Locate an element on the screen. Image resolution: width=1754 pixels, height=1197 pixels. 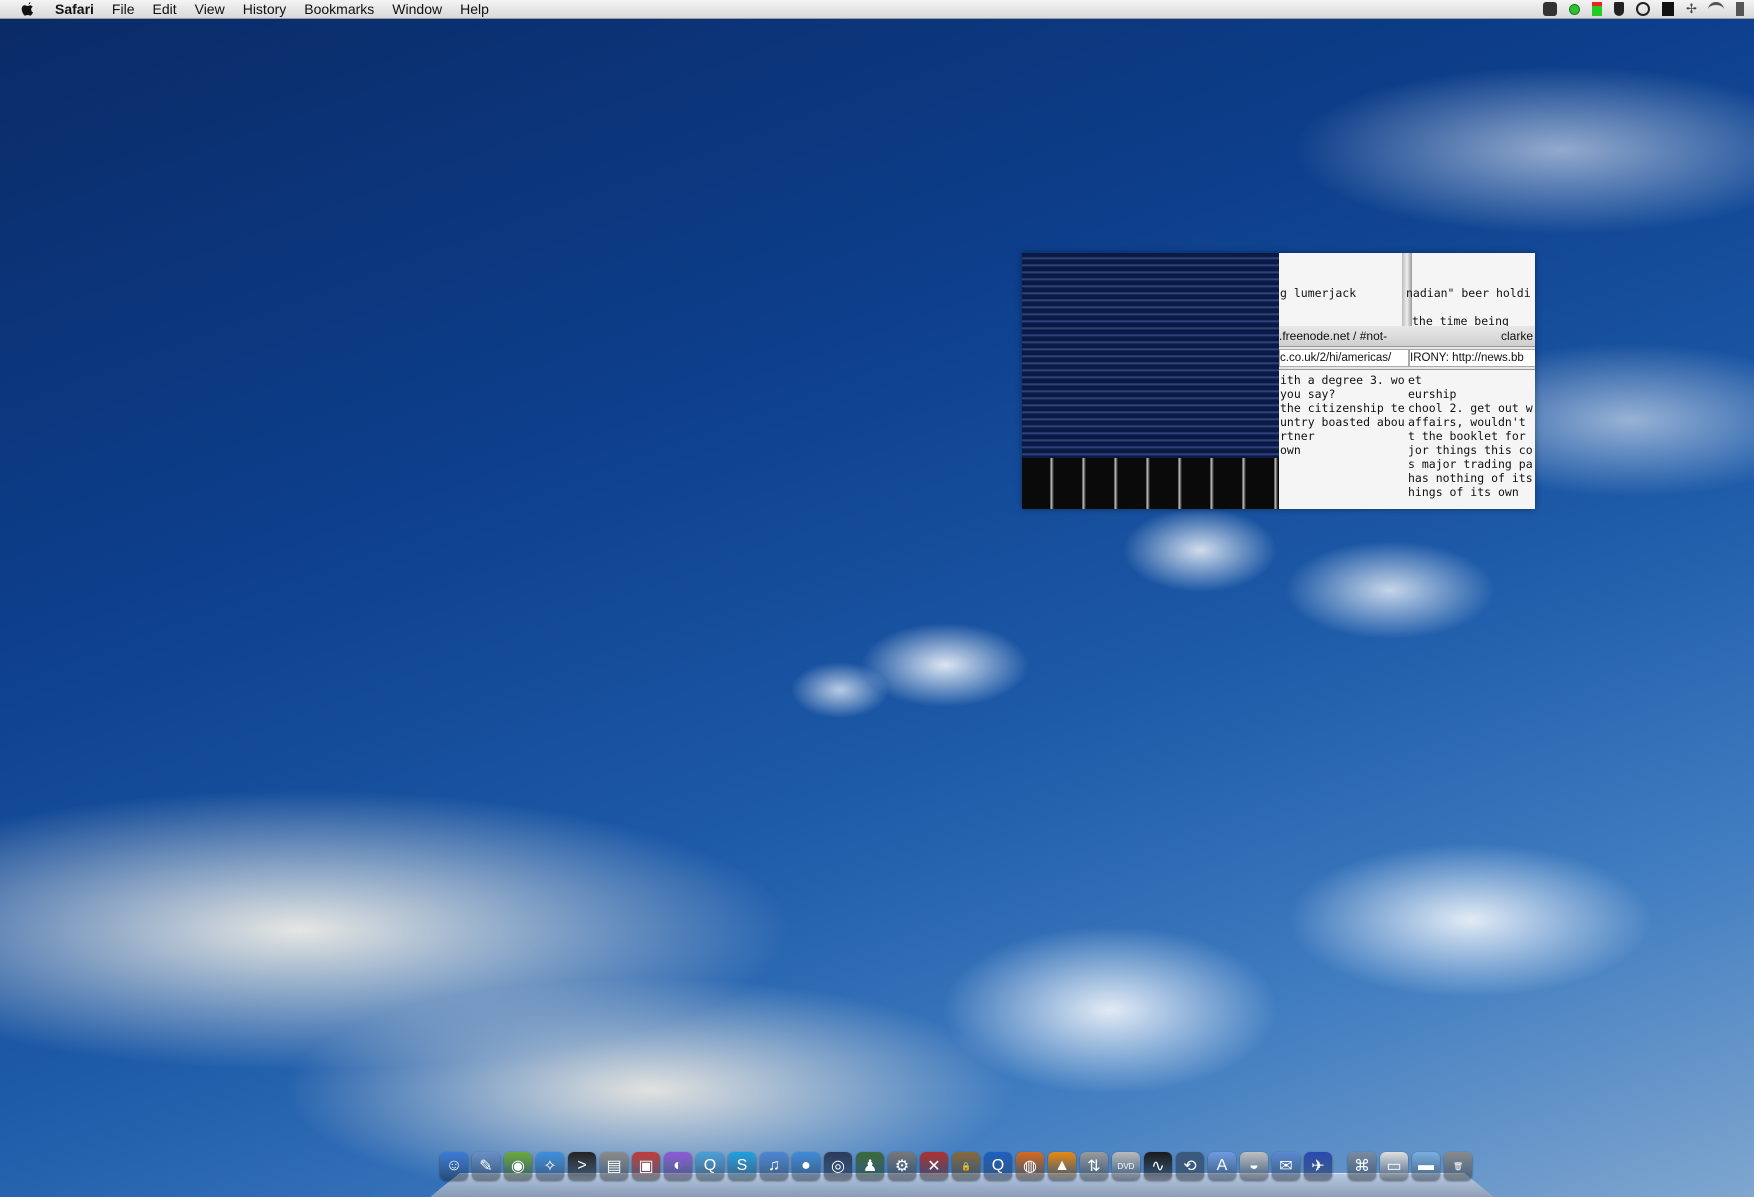
chat-line: jor things this co is located at coordinates (1470, 450).